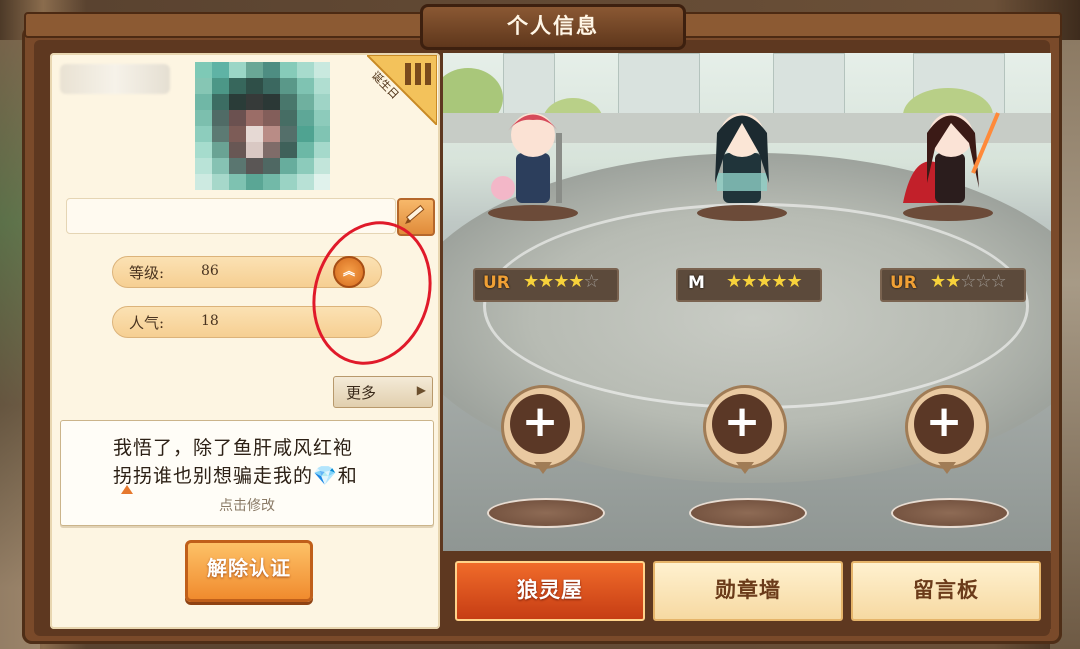 Image resolution: width=1080 pixels, height=649 pixels. Describe the element at coordinates (147, 273) in the screenshot. I see `level-label: 等级:` at that location.